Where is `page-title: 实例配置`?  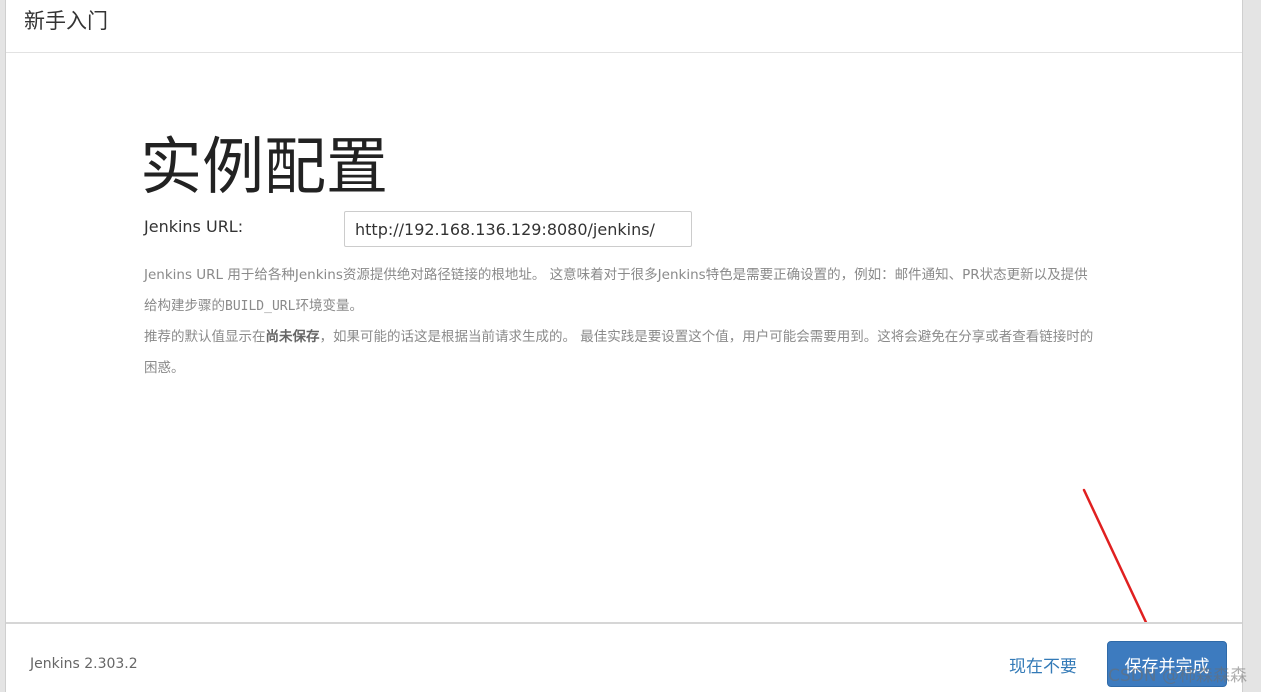
page-title: 实例配置 is located at coordinates (264, 166).